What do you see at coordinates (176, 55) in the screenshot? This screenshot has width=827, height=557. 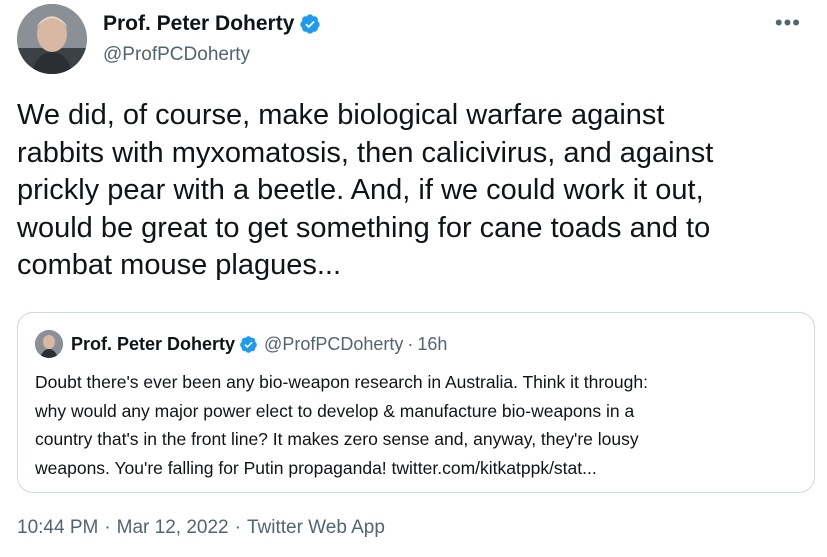 I see `author-handle: @ProfPCDoherty` at bounding box center [176, 55].